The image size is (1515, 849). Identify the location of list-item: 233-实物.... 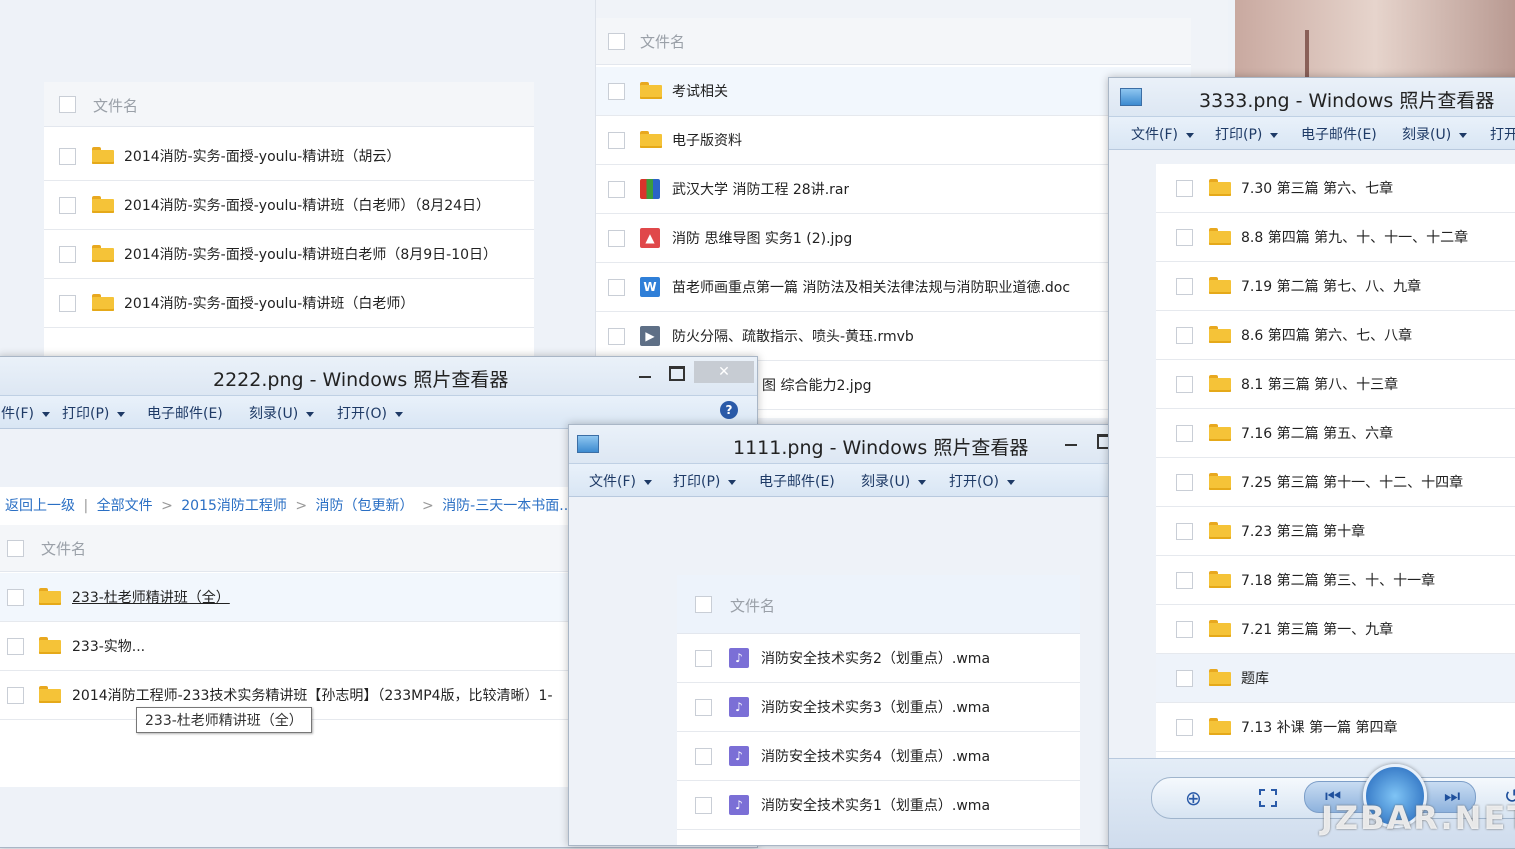
(285, 646).